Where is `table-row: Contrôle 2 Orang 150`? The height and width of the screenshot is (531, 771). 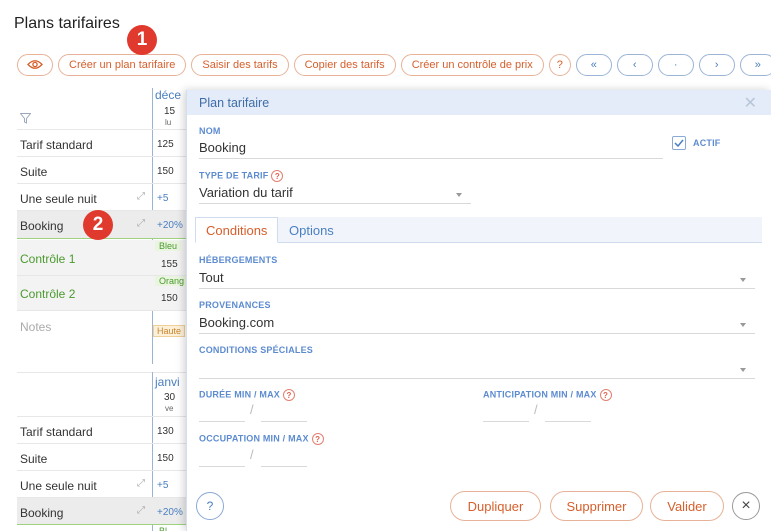 table-row: Contrôle 2 Orang 150 is located at coordinates (103, 293).